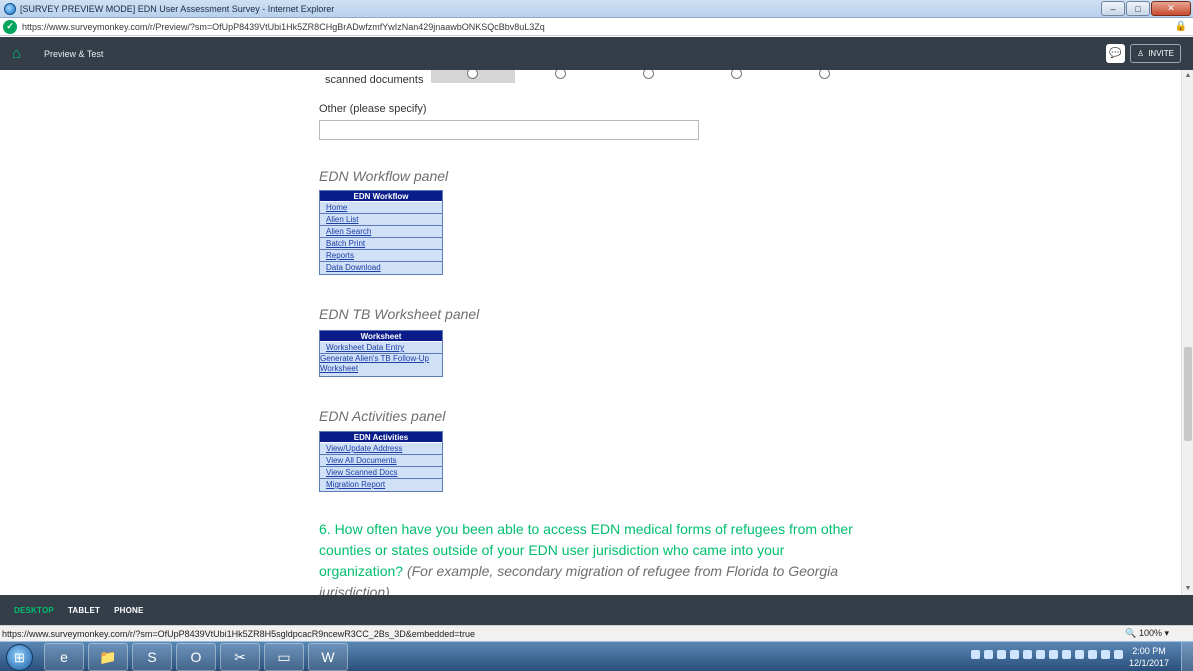 This screenshot has width=1193, height=671. I want to click on scroll-up-icon: ▲, so click(1187, 76).